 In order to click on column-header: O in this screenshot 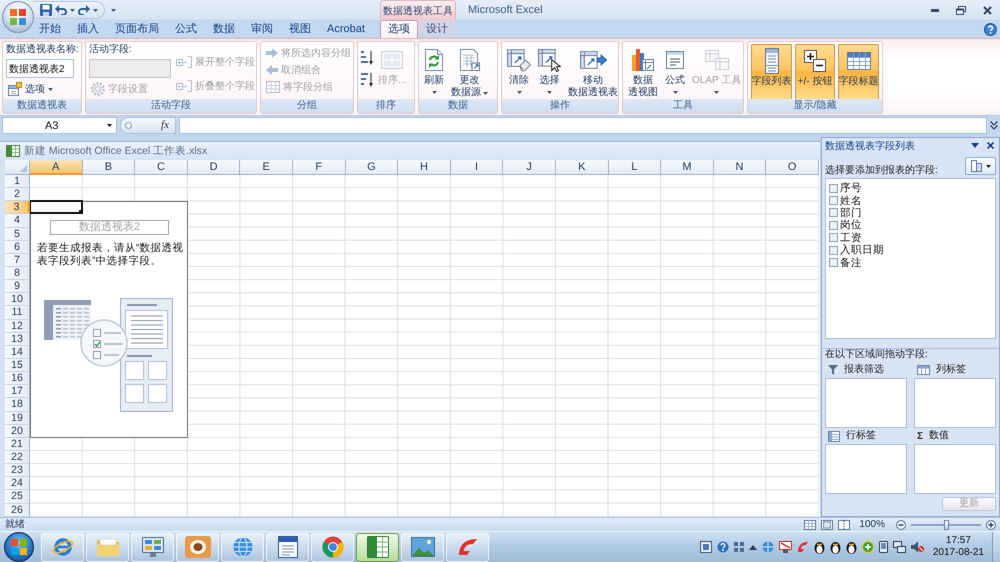, I will do `click(792, 167)`.